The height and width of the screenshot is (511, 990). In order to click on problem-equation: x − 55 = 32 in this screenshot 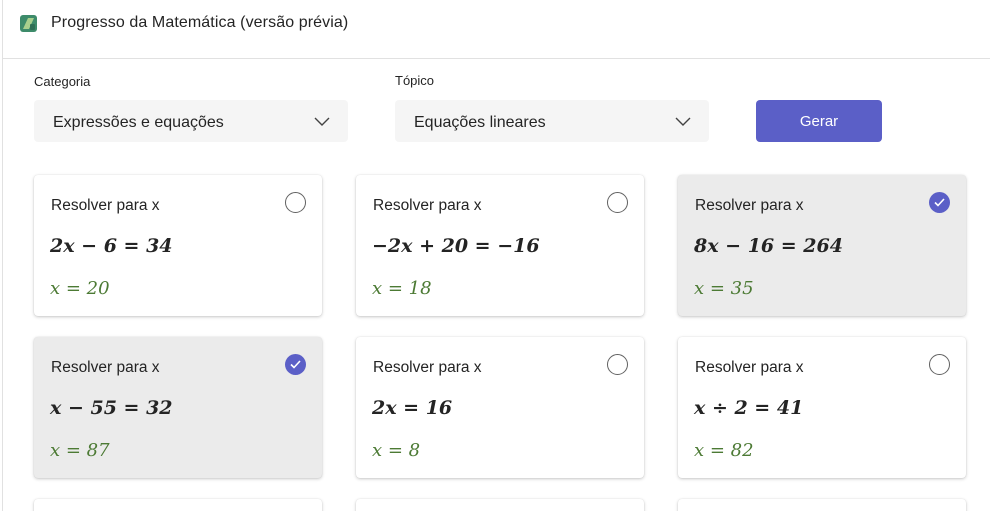, I will do `click(111, 408)`.